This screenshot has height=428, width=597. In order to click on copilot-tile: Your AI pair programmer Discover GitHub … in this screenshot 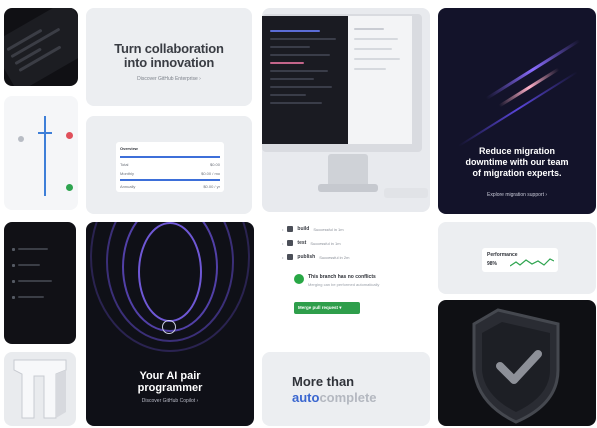, I will do `click(170, 324)`.